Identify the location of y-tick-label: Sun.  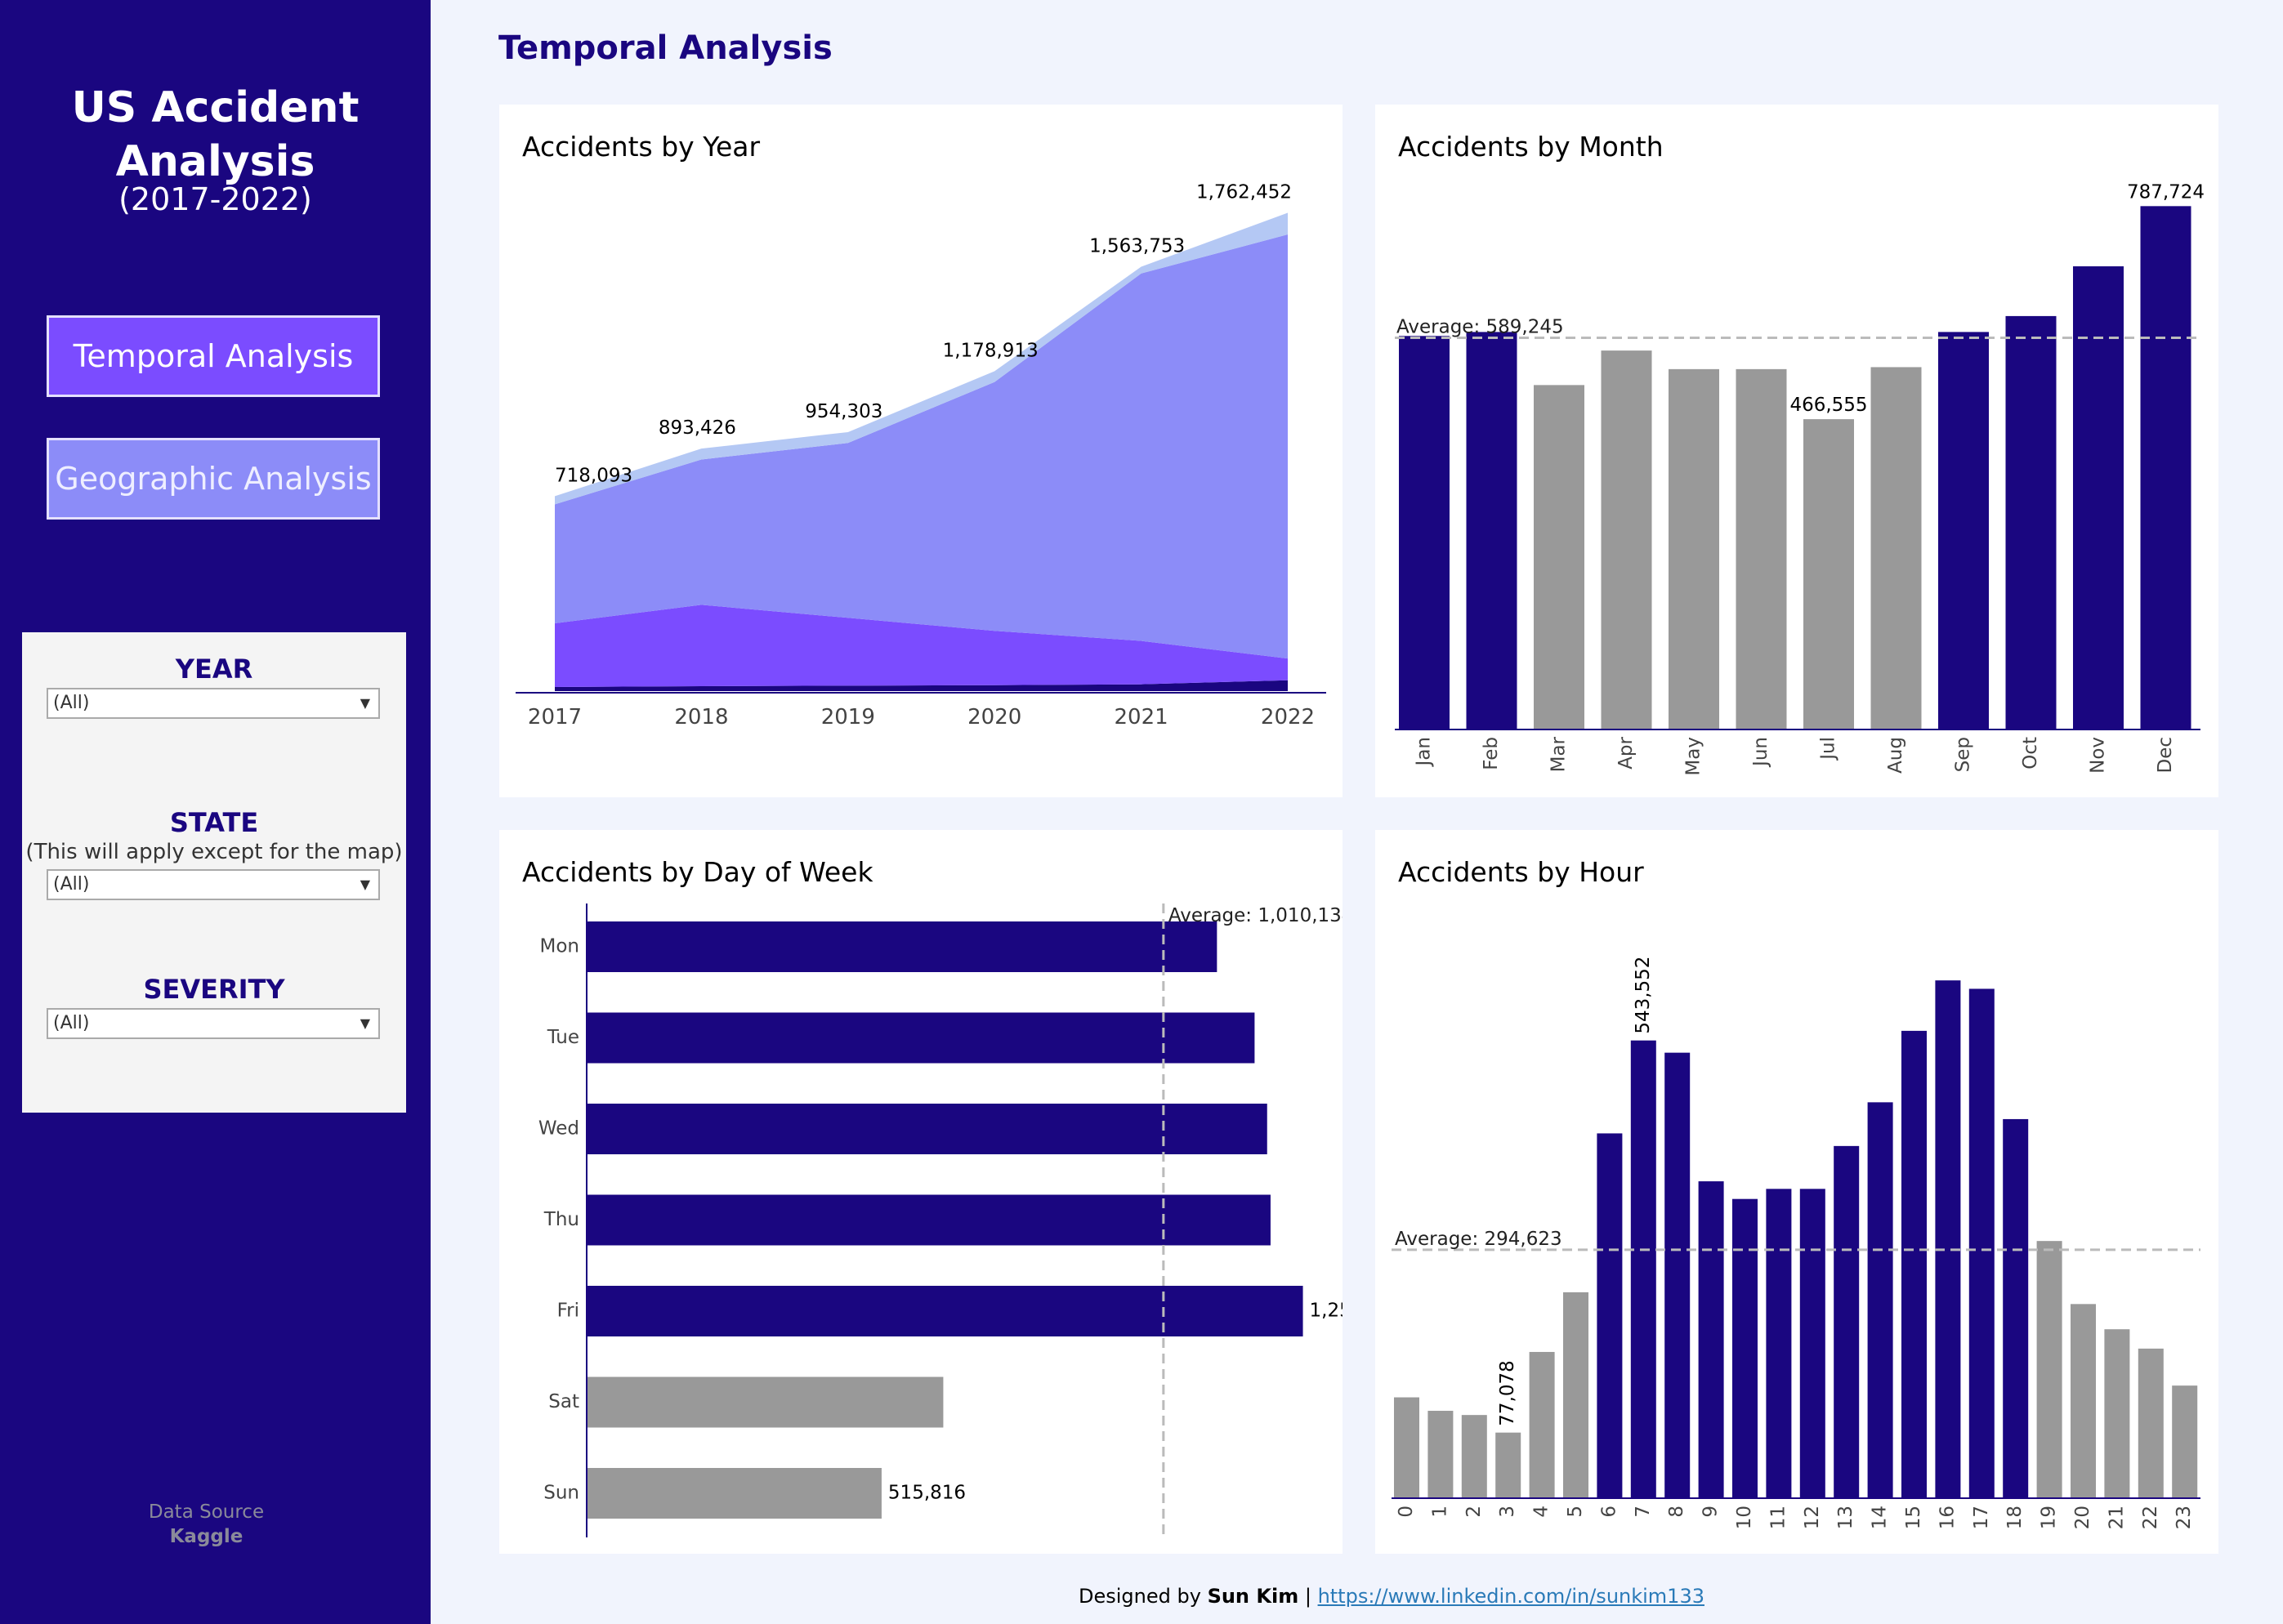
(561, 1493).